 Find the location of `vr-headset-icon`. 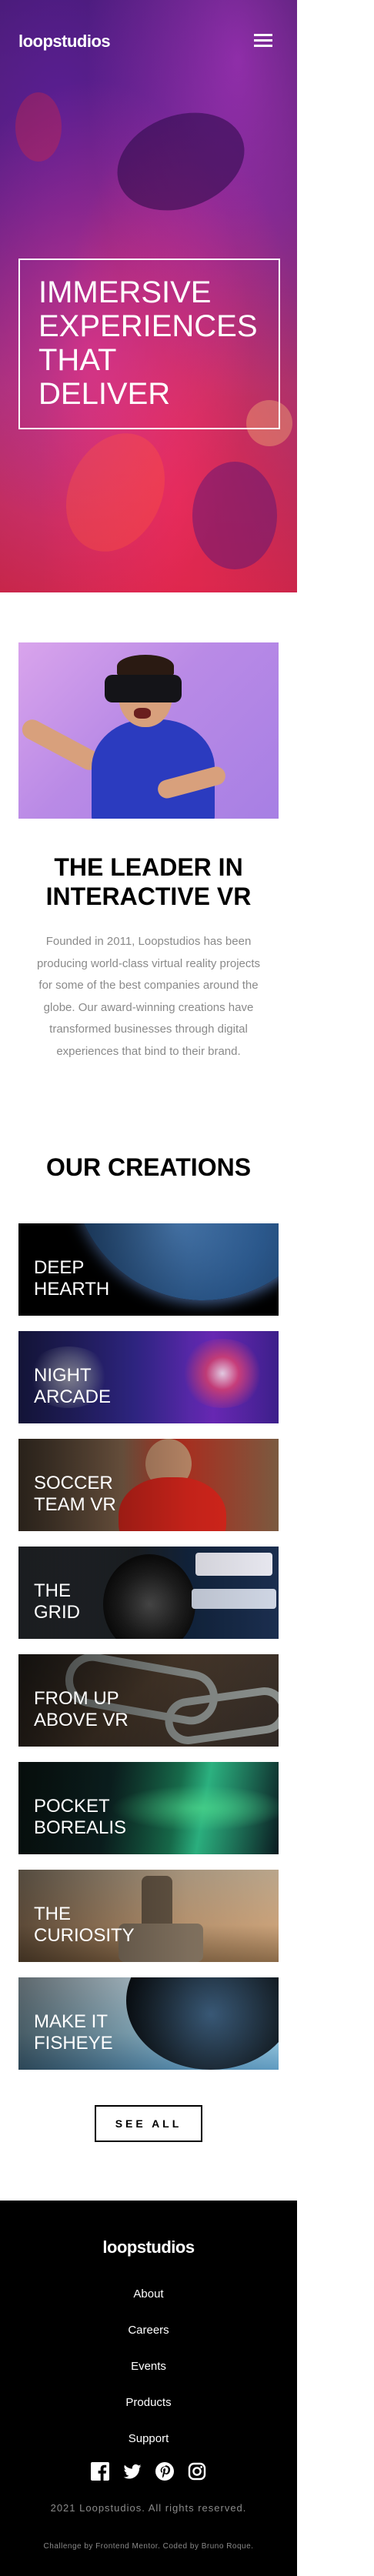

vr-headset-icon is located at coordinates (144, 689).